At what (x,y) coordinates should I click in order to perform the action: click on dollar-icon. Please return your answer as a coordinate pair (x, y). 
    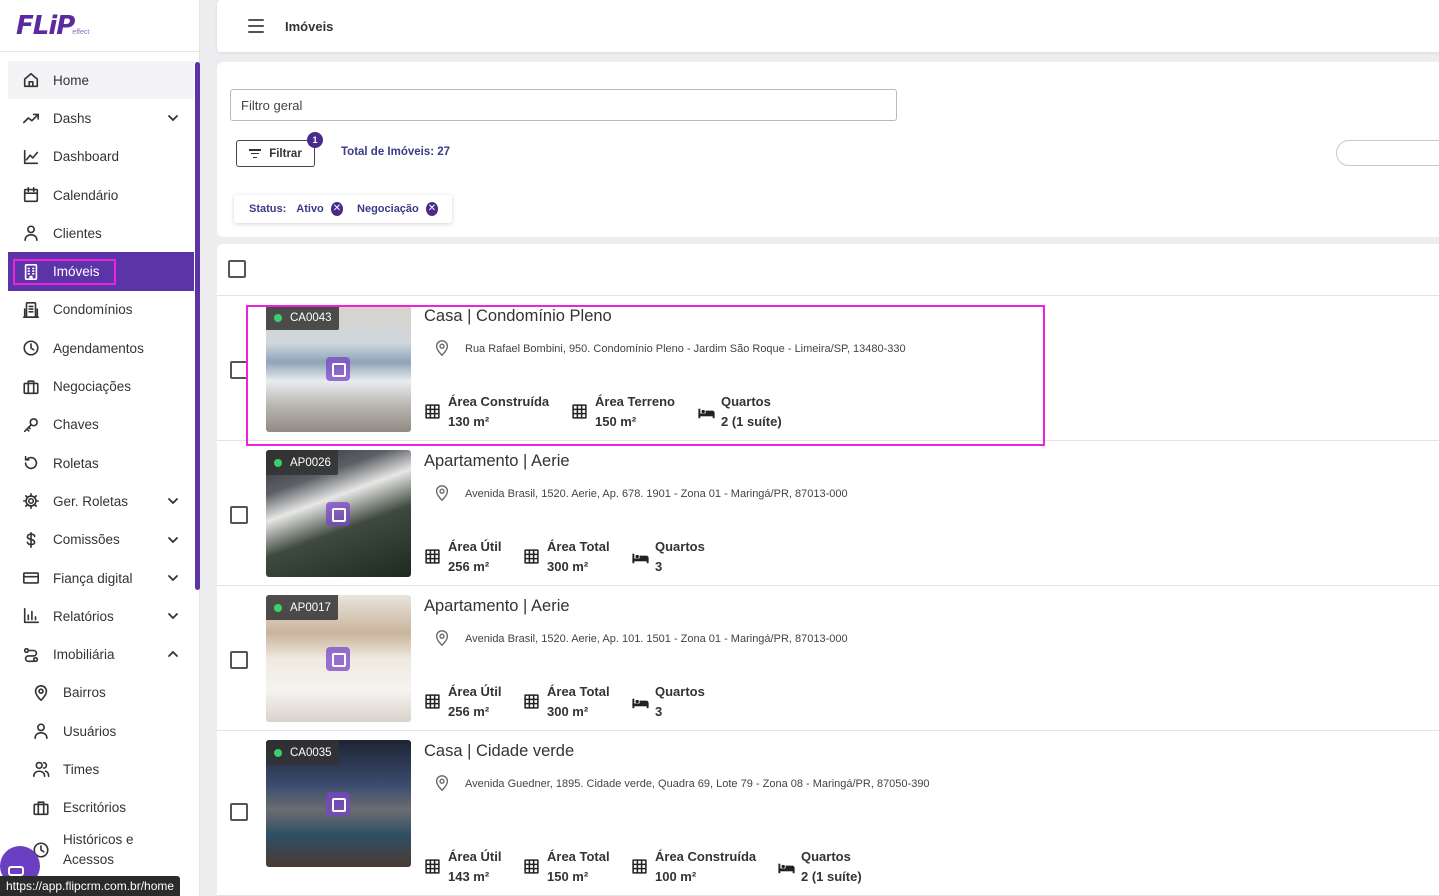
    Looking at the image, I should click on (31, 540).